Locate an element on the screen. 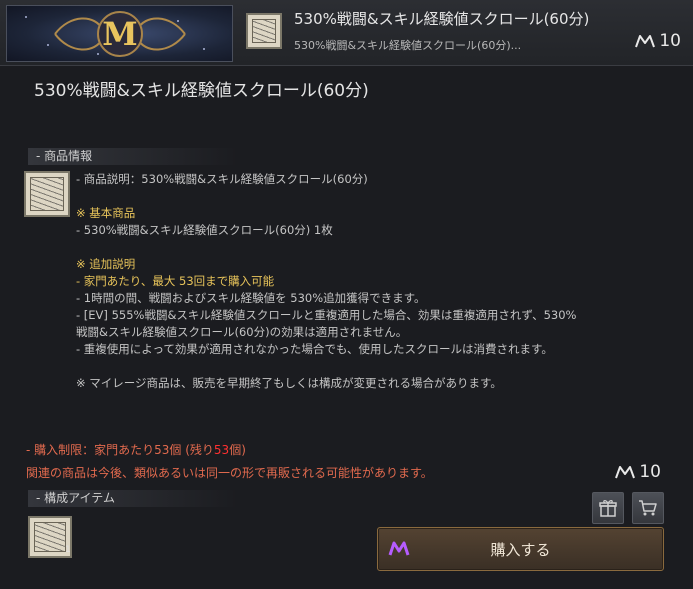 The width and height of the screenshot is (693, 589). section-label-parts: - 構成アイテム is located at coordinates (133, 498).